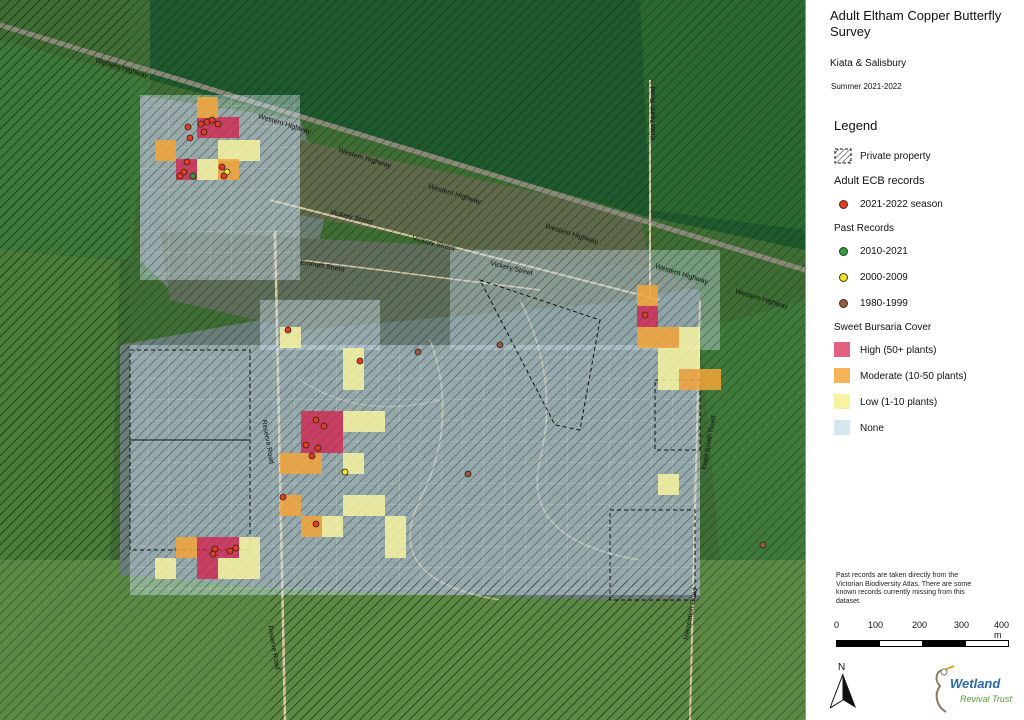 This screenshot has width=1024, height=720. Describe the element at coordinates (843, 251) in the screenshot. I see `record-2010-swatch` at that location.